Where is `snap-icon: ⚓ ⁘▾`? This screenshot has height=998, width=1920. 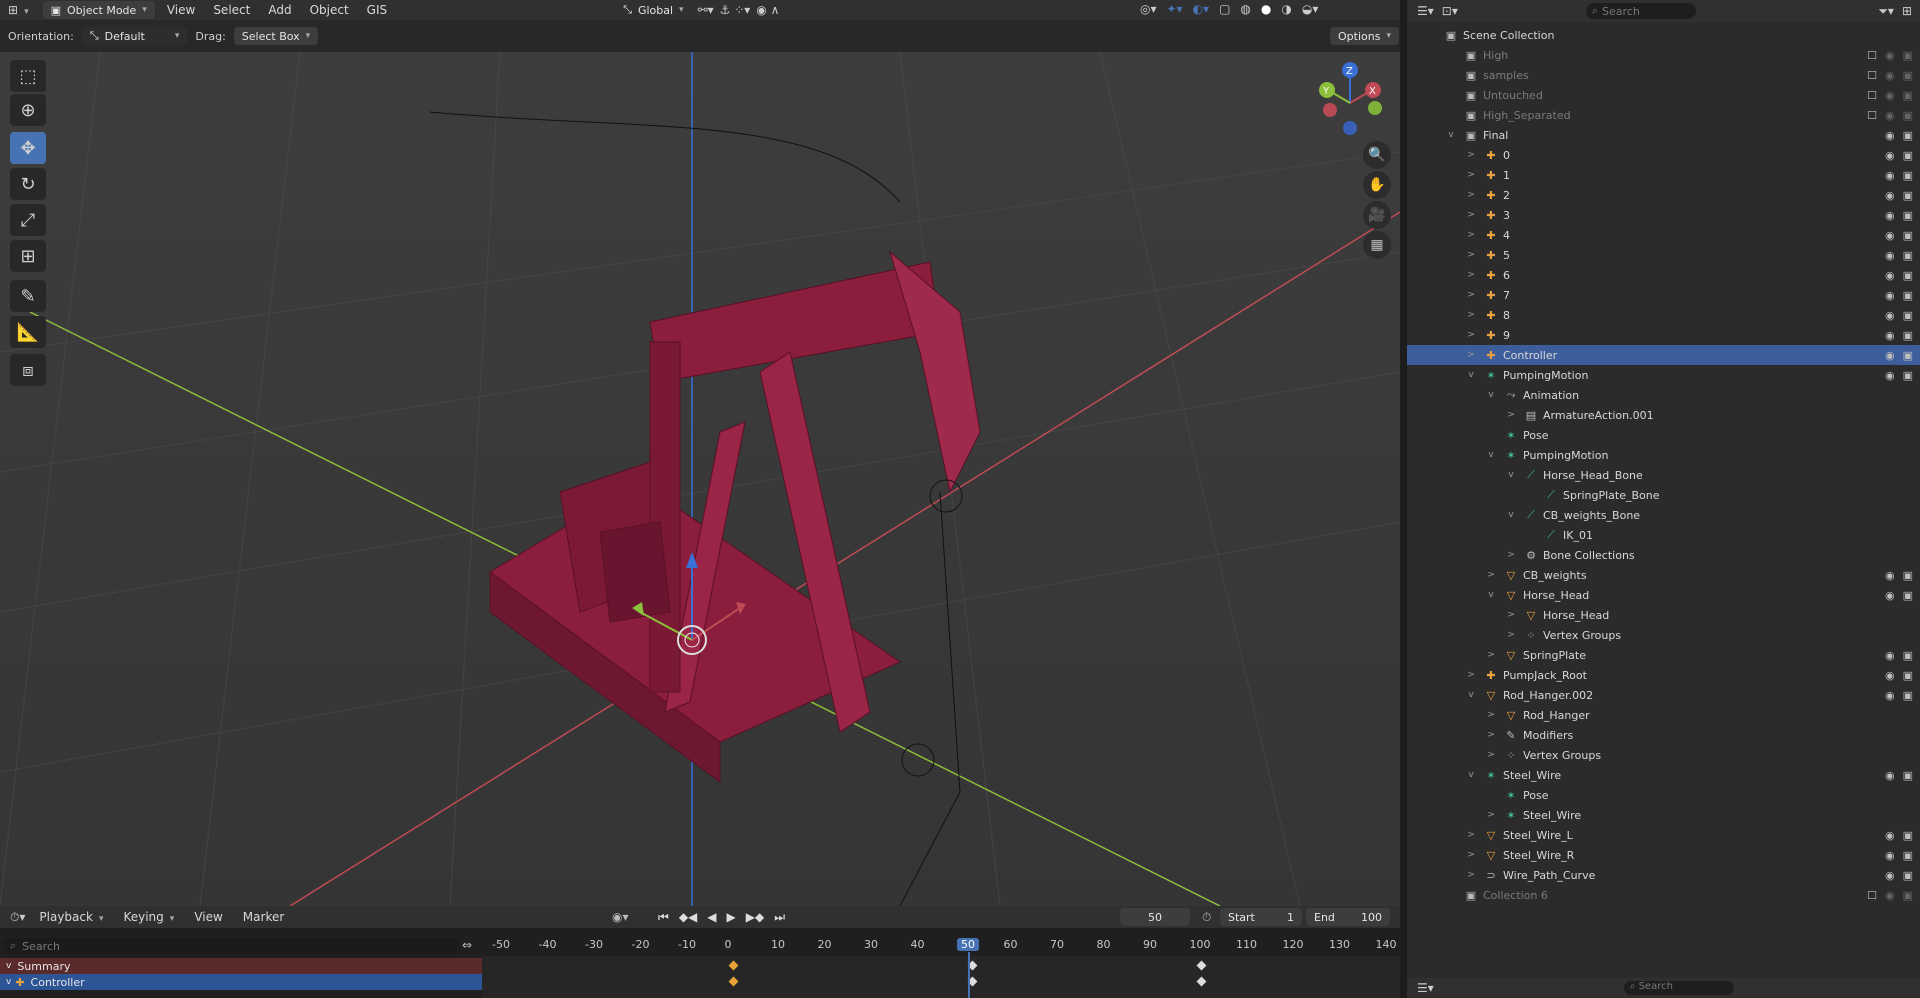
snap-icon: ⚓ ⁘▾ is located at coordinates (735, 10).